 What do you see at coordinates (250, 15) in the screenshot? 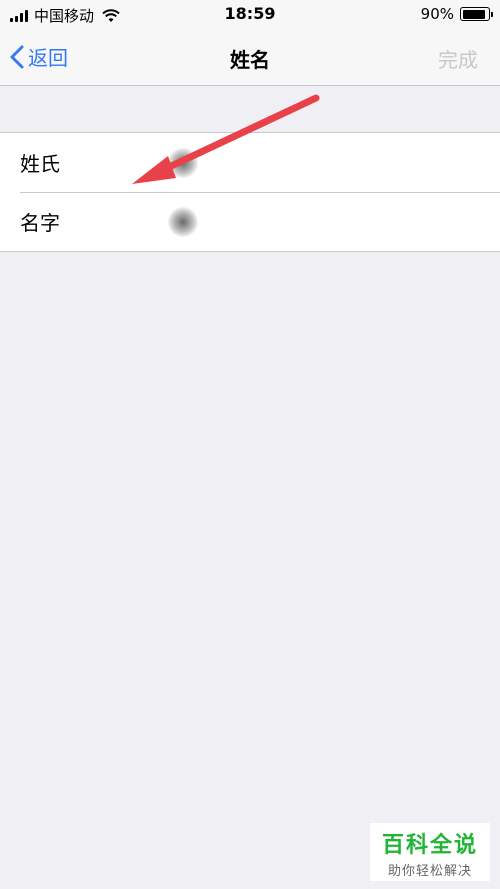
I see `status-bar: 中国移动 18:59 90%` at bounding box center [250, 15].